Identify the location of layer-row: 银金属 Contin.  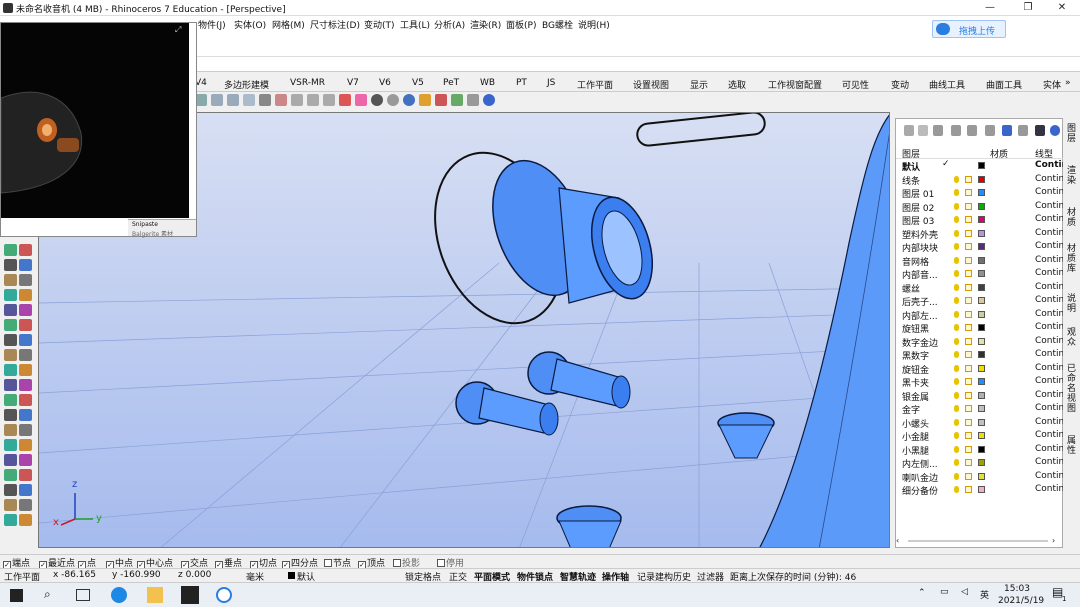
(980, 396).